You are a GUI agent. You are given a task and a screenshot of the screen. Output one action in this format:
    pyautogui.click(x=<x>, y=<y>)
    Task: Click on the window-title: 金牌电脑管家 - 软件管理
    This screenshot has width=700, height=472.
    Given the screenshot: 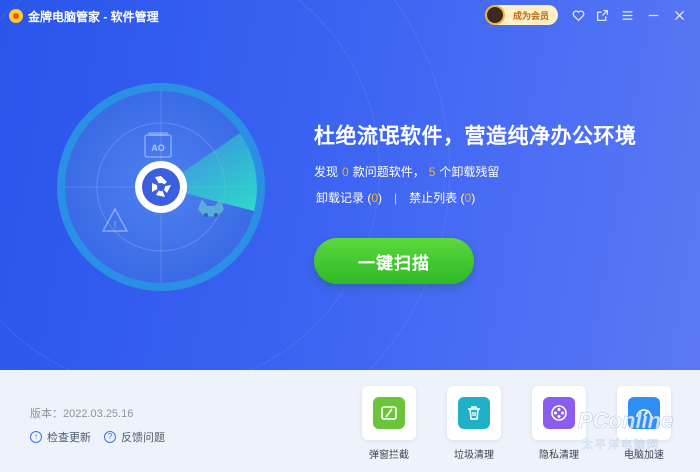 What is the action you would take?
    pyautogui.click(x=93, y=17)
    